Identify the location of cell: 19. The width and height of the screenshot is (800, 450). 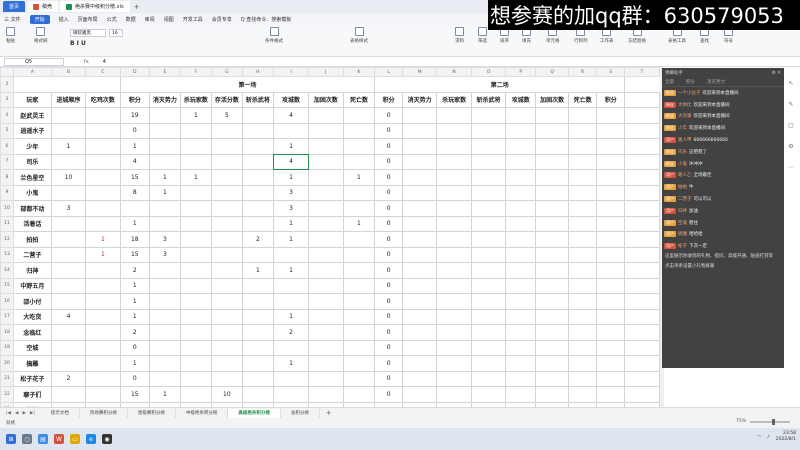
(134, 115).